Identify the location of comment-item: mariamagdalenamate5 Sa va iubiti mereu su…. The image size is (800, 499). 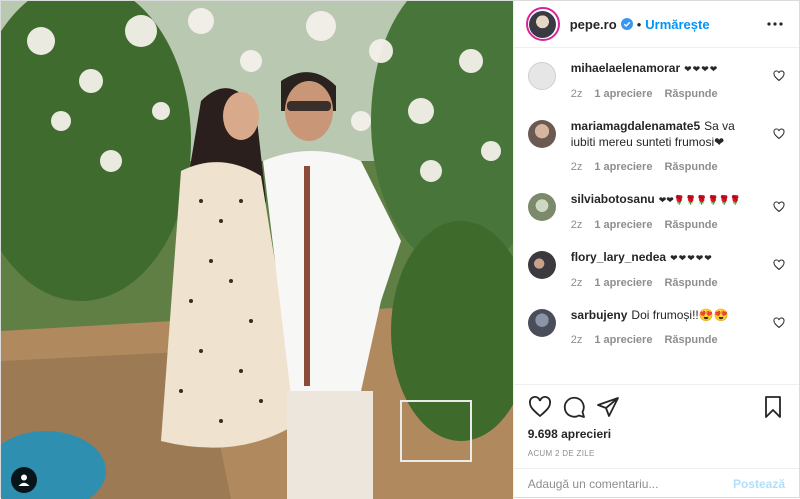
(656, 146).